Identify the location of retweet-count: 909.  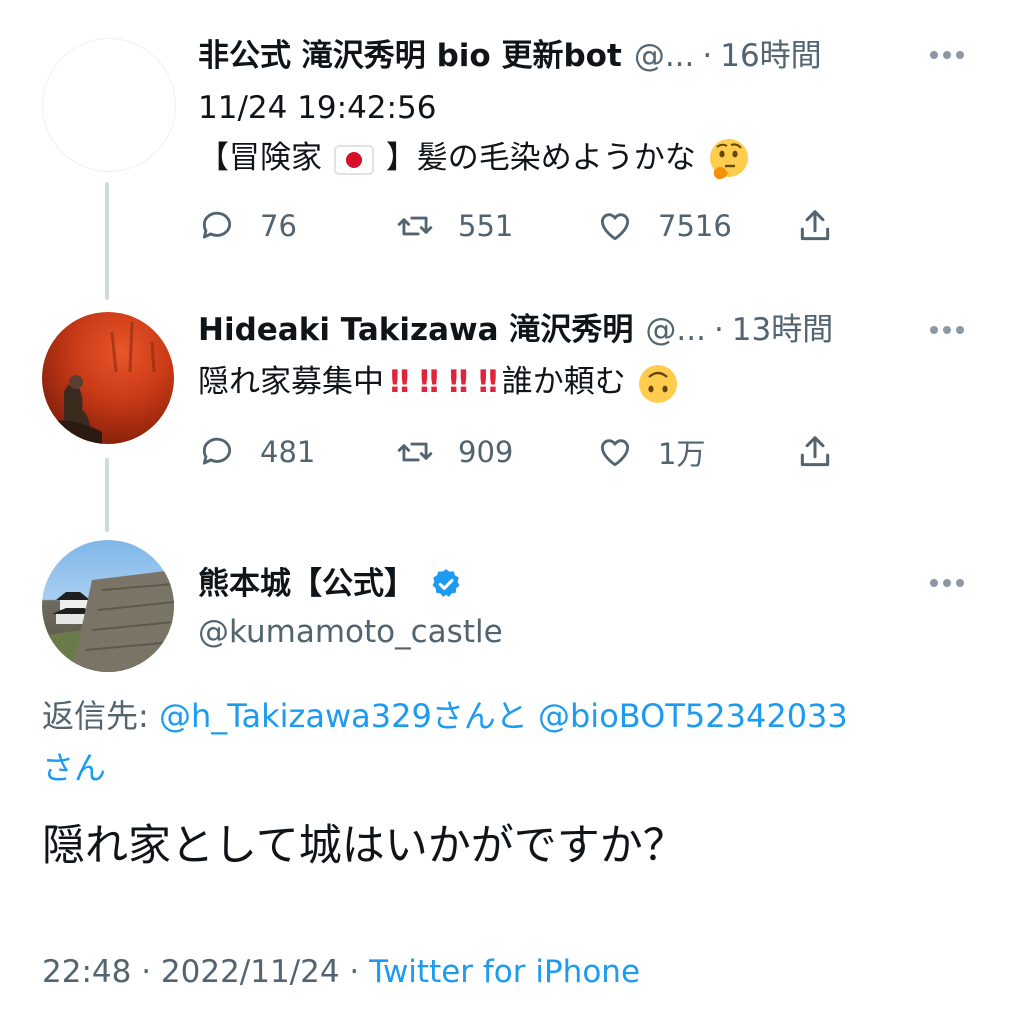
(486, 452).